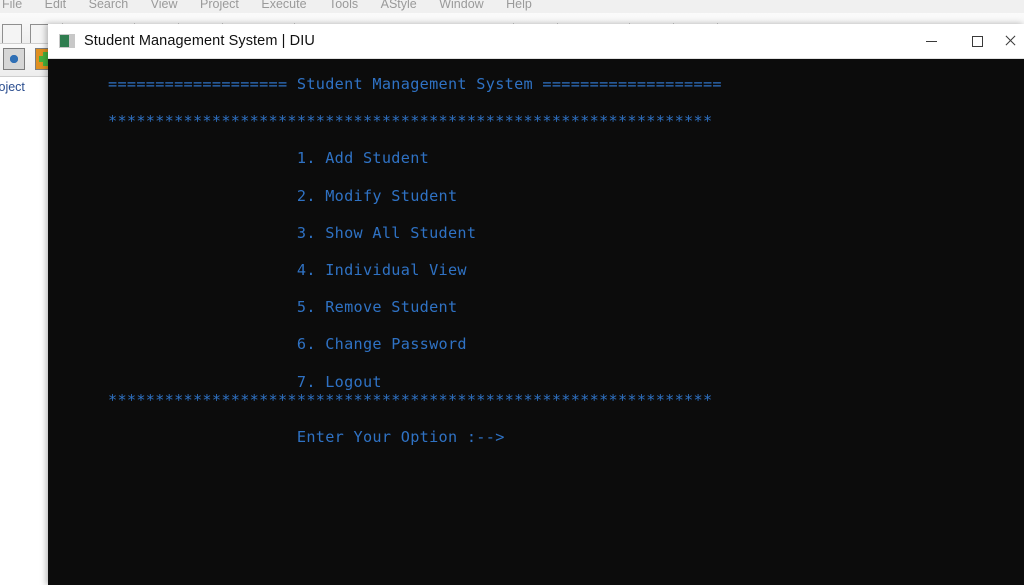 The width and height of the screenshot is (1024, 585). I want to click on maximize-icon, so click(977, 41).